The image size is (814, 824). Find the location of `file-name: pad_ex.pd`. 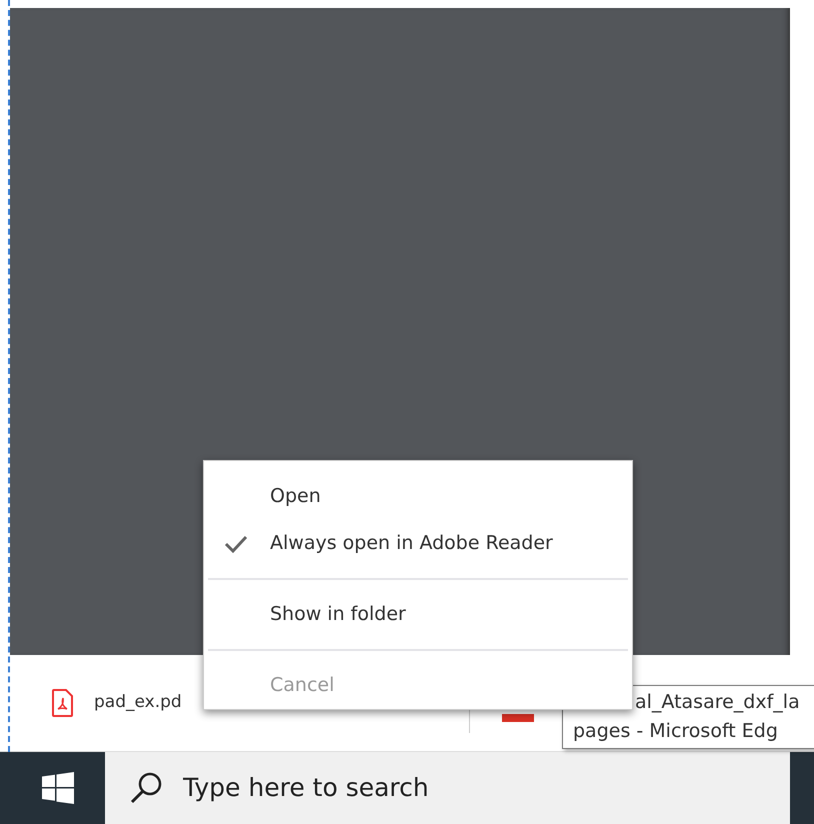

file-name: pad_ex.pd is located at coordinates (138, 702).